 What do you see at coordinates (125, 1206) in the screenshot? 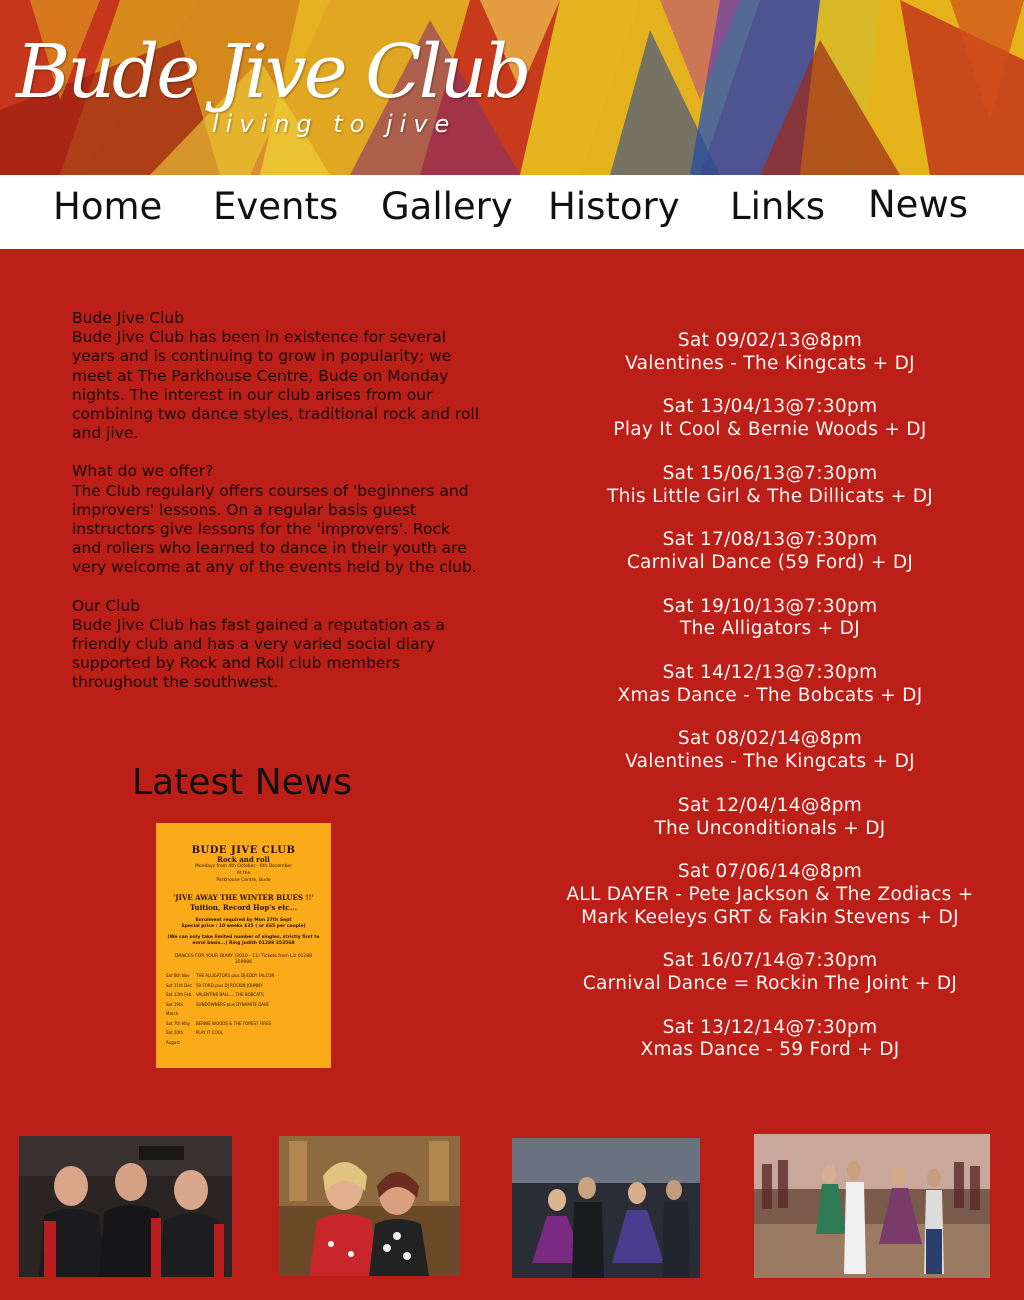
I see `gallery-photo-band-members` at bounding box center [125, 1206].